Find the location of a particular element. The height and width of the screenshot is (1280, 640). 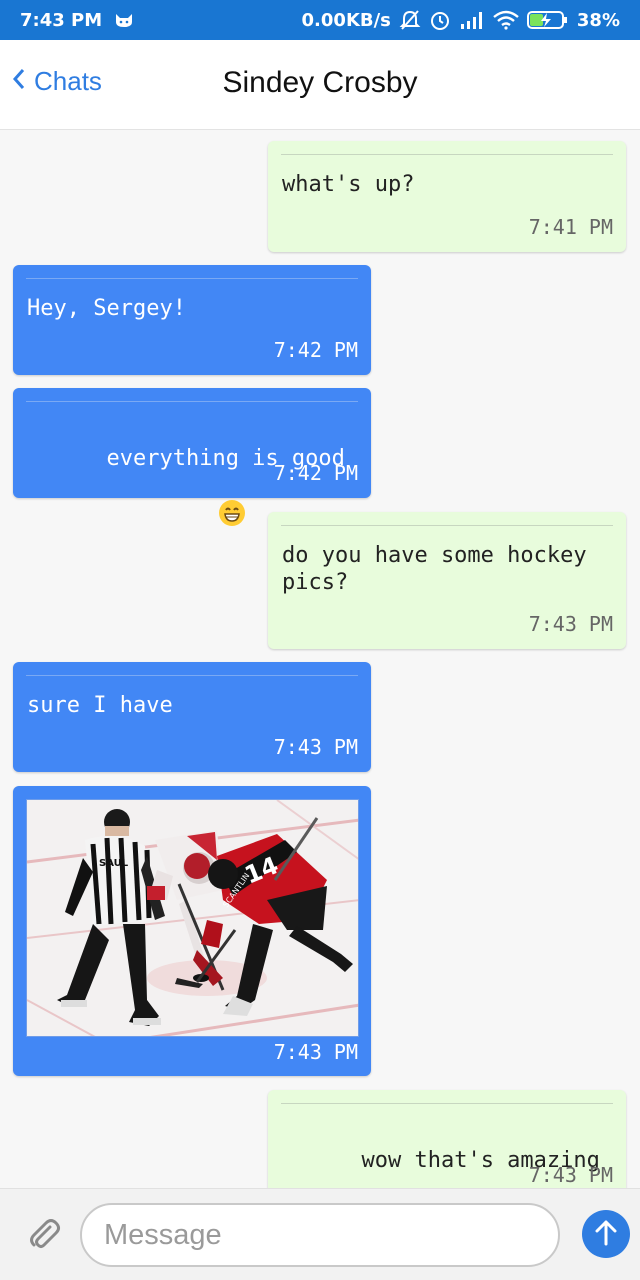

referee-name-text: SAUL is located at coordinates (114, 863).